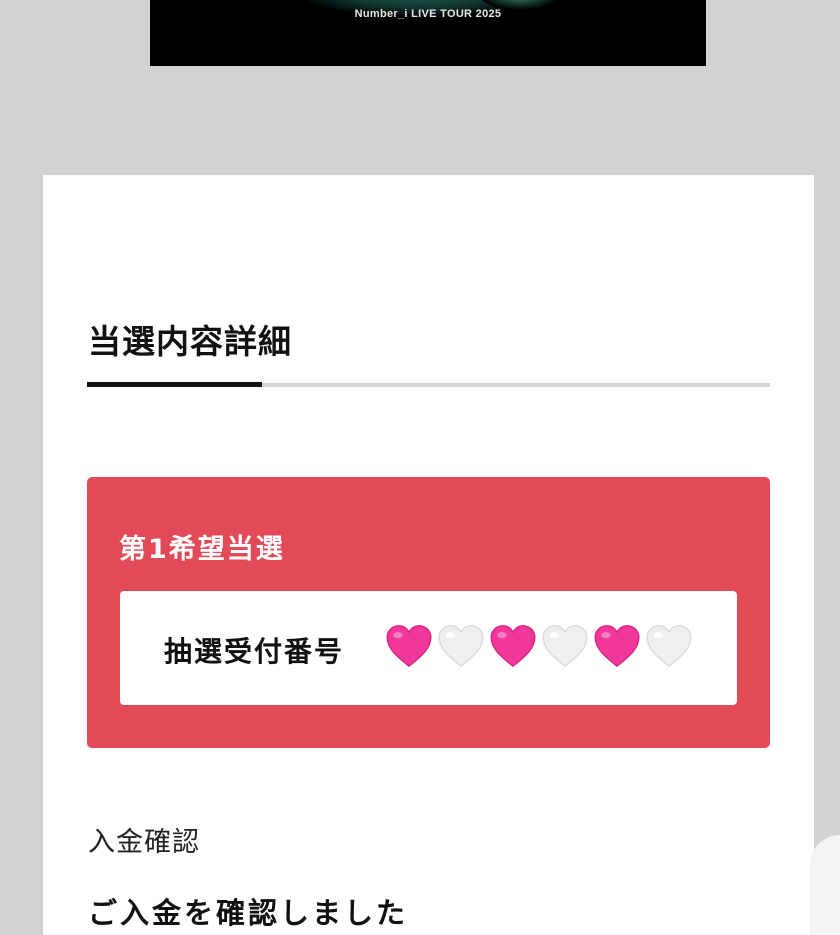 The width and height of the screenshot is (840, 935). Describe the element at coordinates (202, 549) in the screenshot. I see `result-status-label: 第1希望当選` at that location.